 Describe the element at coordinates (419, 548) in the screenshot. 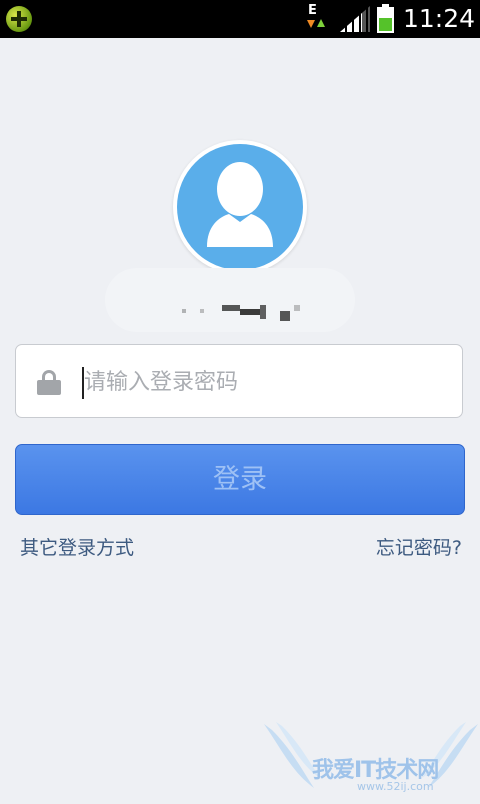

I see `forgot-password-link: 忘记密码?` at that location.